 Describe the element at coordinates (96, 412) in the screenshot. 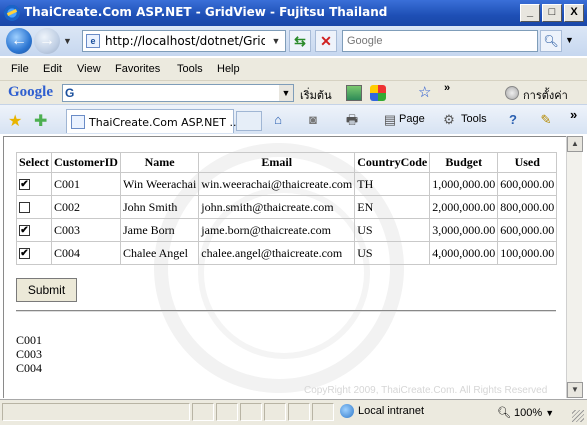

I see `status-text-cell` at that location.